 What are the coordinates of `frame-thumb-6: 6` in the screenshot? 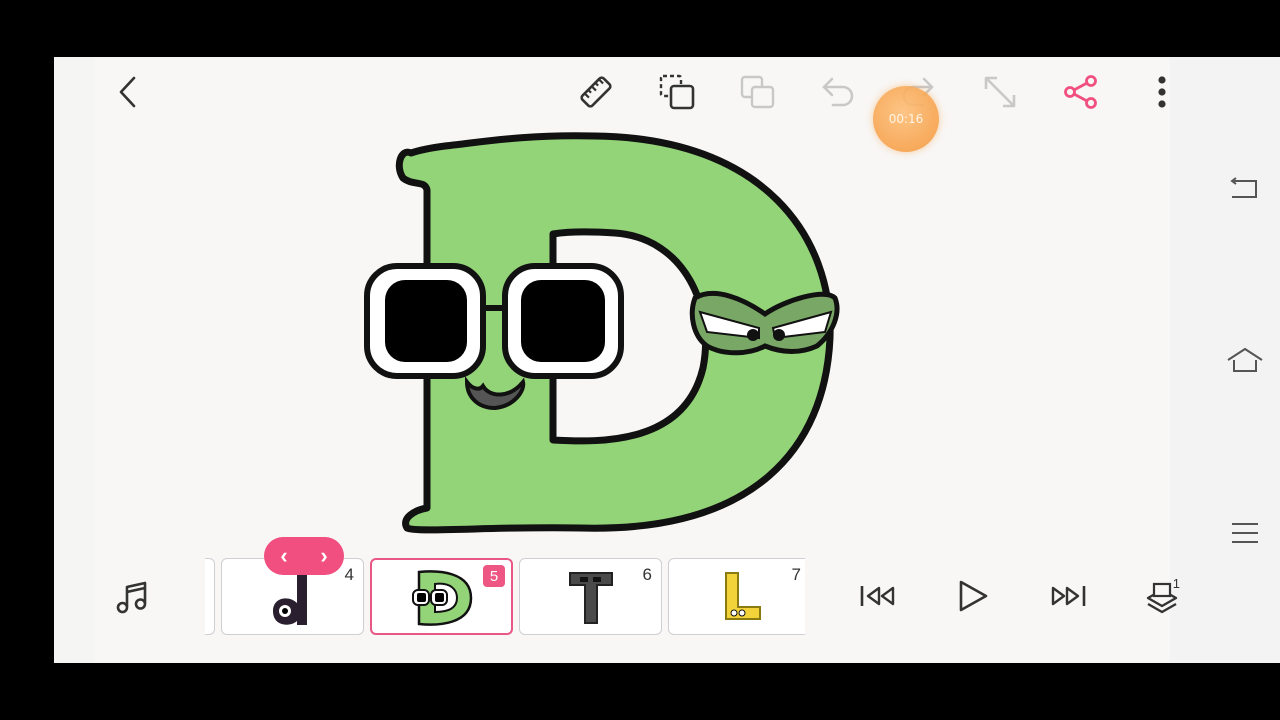 It's located at (590, 596).